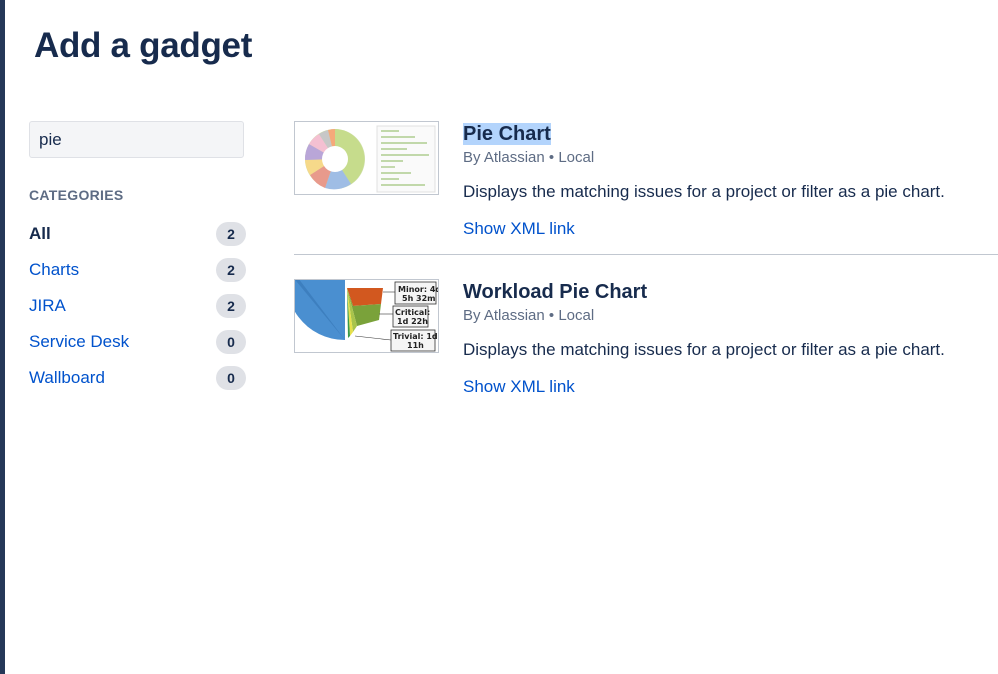 The height and width of the screenshot is (674, 998). What do you see at coordinates (415, 345) in the screenshot?
I see `thumb-label-trivial-time: 11h` at bounding box center [415, 345].